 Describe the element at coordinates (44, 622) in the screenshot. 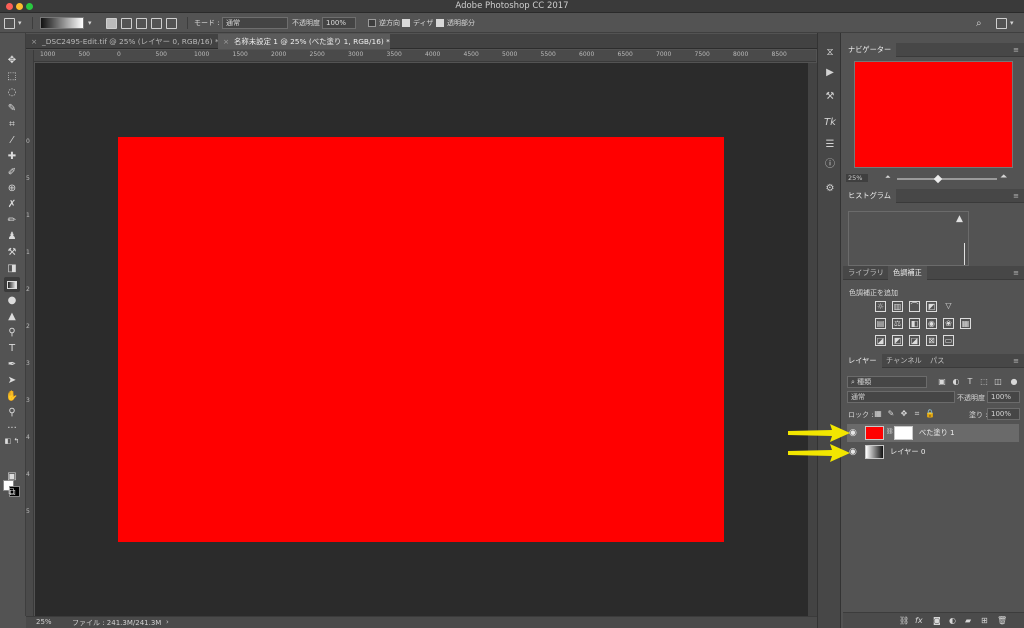

I see `zoom-level: 25%` at that location.